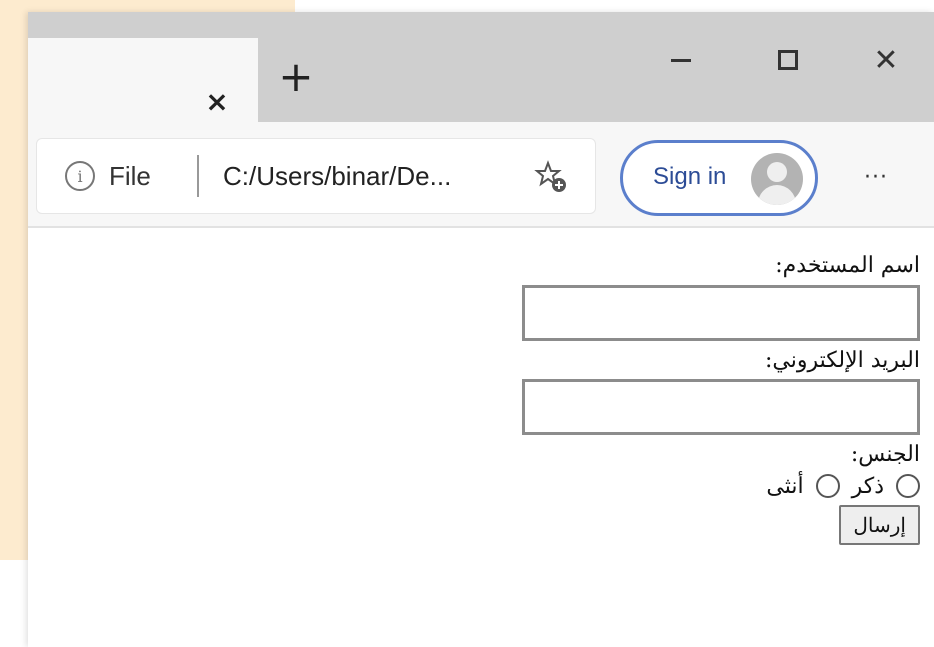 This screenshot has width=934, height=647. Describe the element at coordinates (130, 176) in the screenshot. I see `scheme-label: File` at that location.